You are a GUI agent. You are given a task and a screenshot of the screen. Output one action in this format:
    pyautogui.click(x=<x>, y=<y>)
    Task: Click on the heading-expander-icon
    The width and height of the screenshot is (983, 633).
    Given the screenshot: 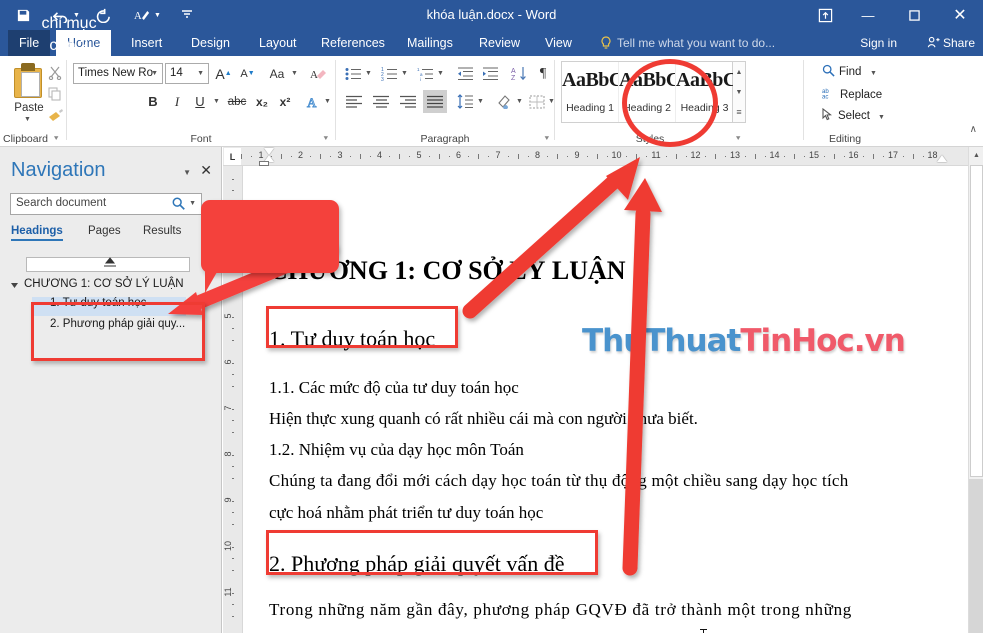 What is the action you would take?
    pyautogui.click(x=15, y=287)
    